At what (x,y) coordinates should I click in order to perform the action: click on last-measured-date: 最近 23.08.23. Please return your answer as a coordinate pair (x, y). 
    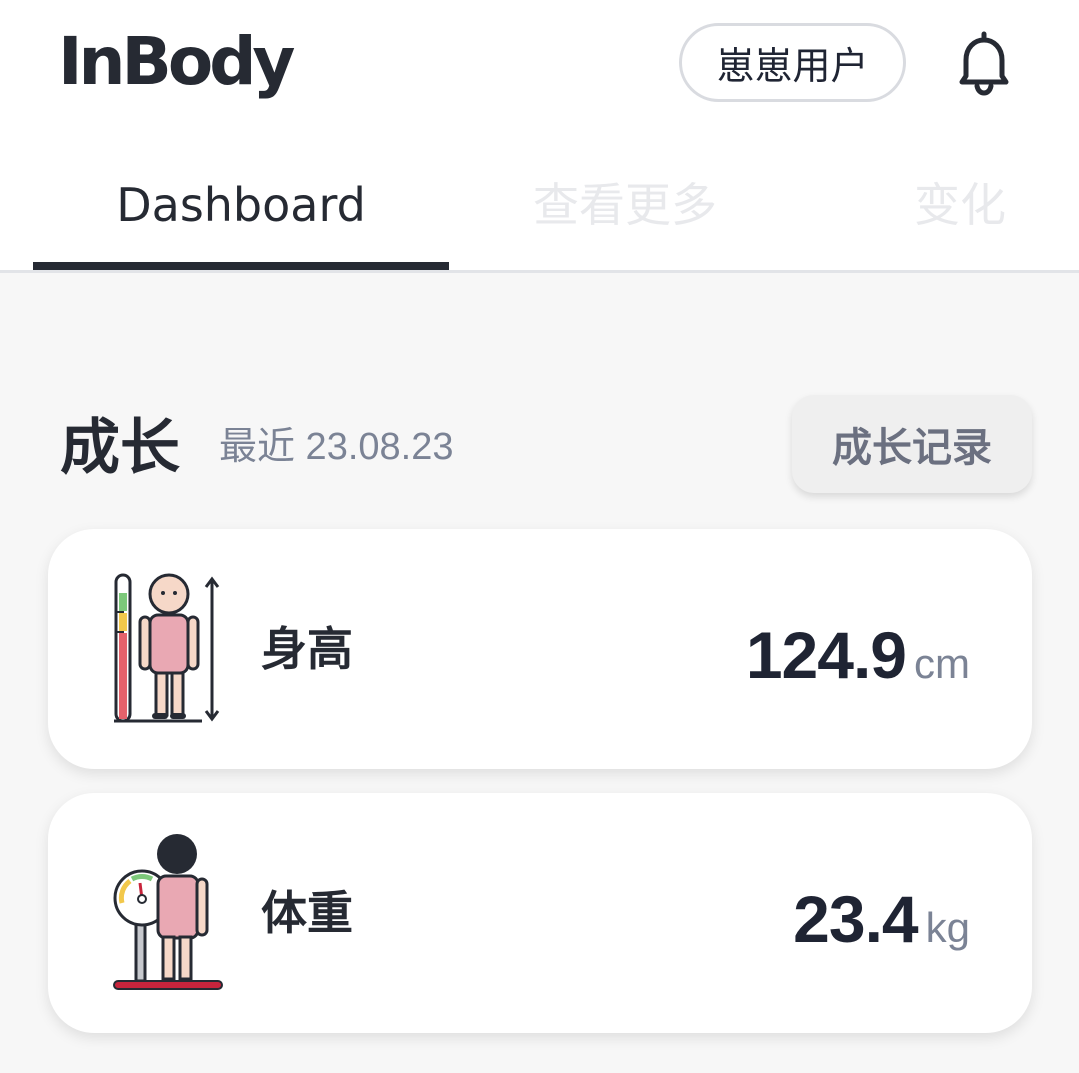
    Looking at the image, I should click on (336, 447).